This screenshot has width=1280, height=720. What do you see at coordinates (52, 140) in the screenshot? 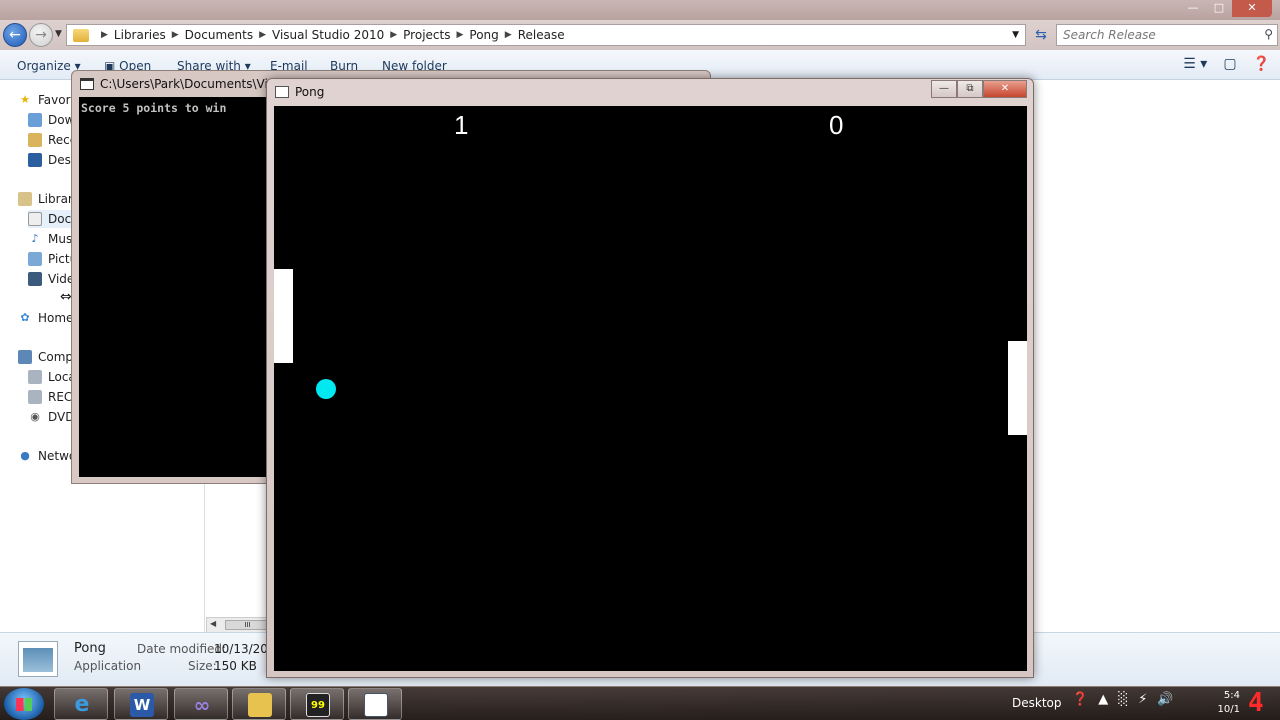
I see `nav-recent: Rece` at bounding box center [52, 140].